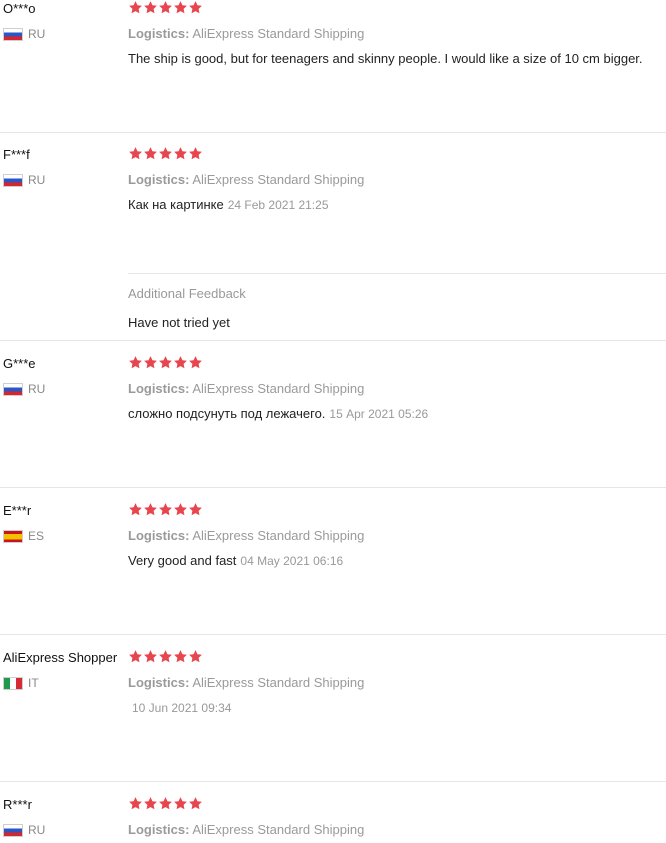 The image size is (666, 843). What do you see at coordinates (17, 510) in the screenshot?
I see `reviewer-name: E***r` at bounding box center [17, 510].